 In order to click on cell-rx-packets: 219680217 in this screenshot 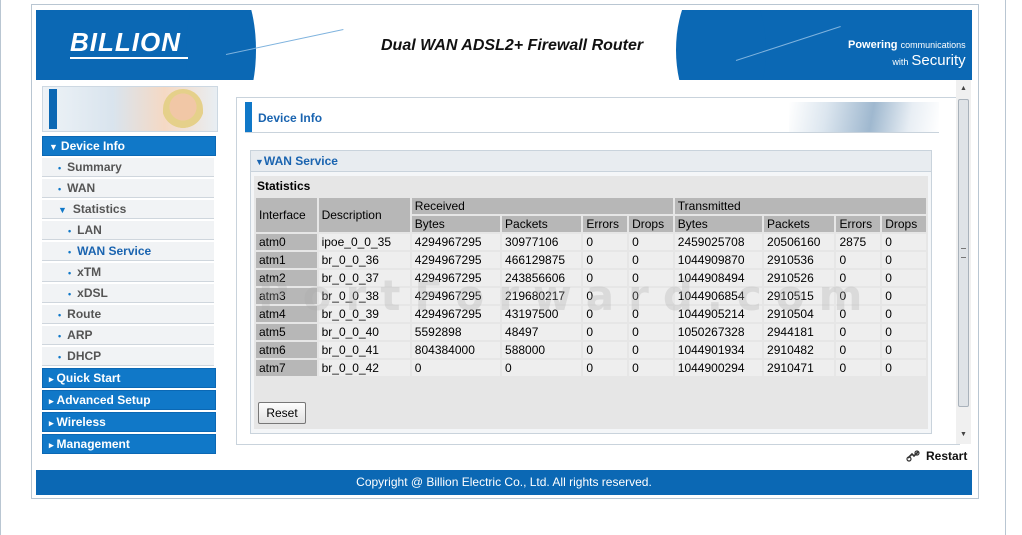, I will do `click(542, 296)`.